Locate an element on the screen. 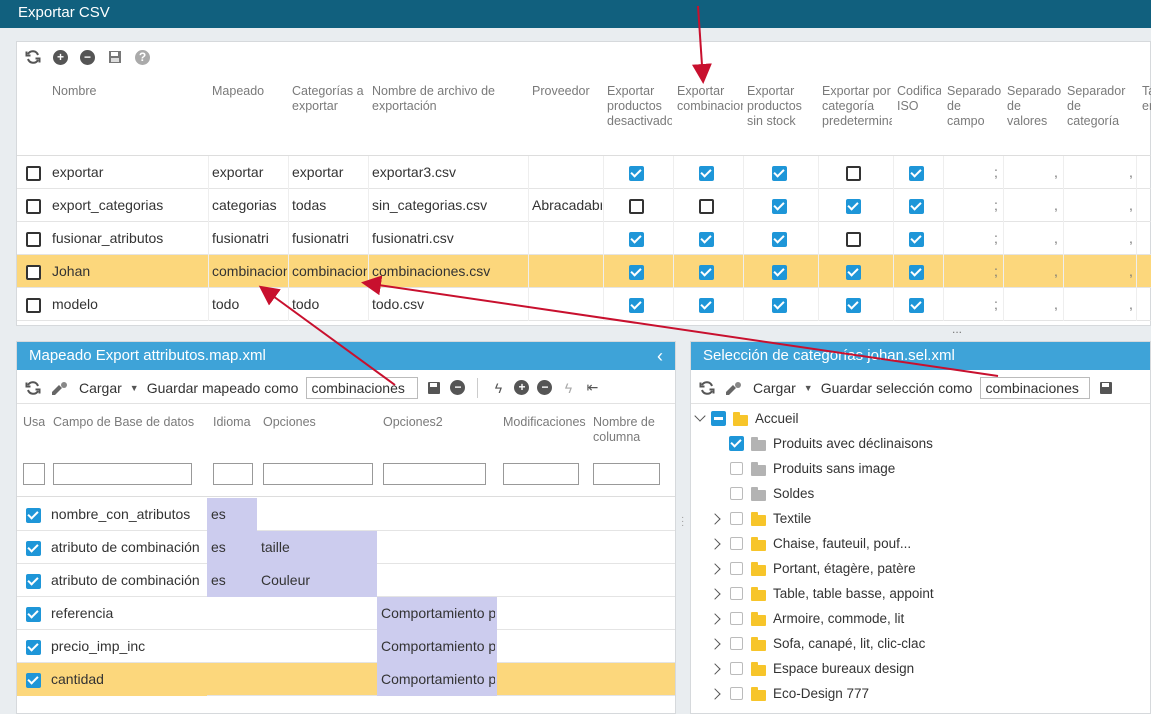 This screenshot has height=714, width=1151. col-desactivados: Exportar productos desactivados is located at coordinates (639, 106).